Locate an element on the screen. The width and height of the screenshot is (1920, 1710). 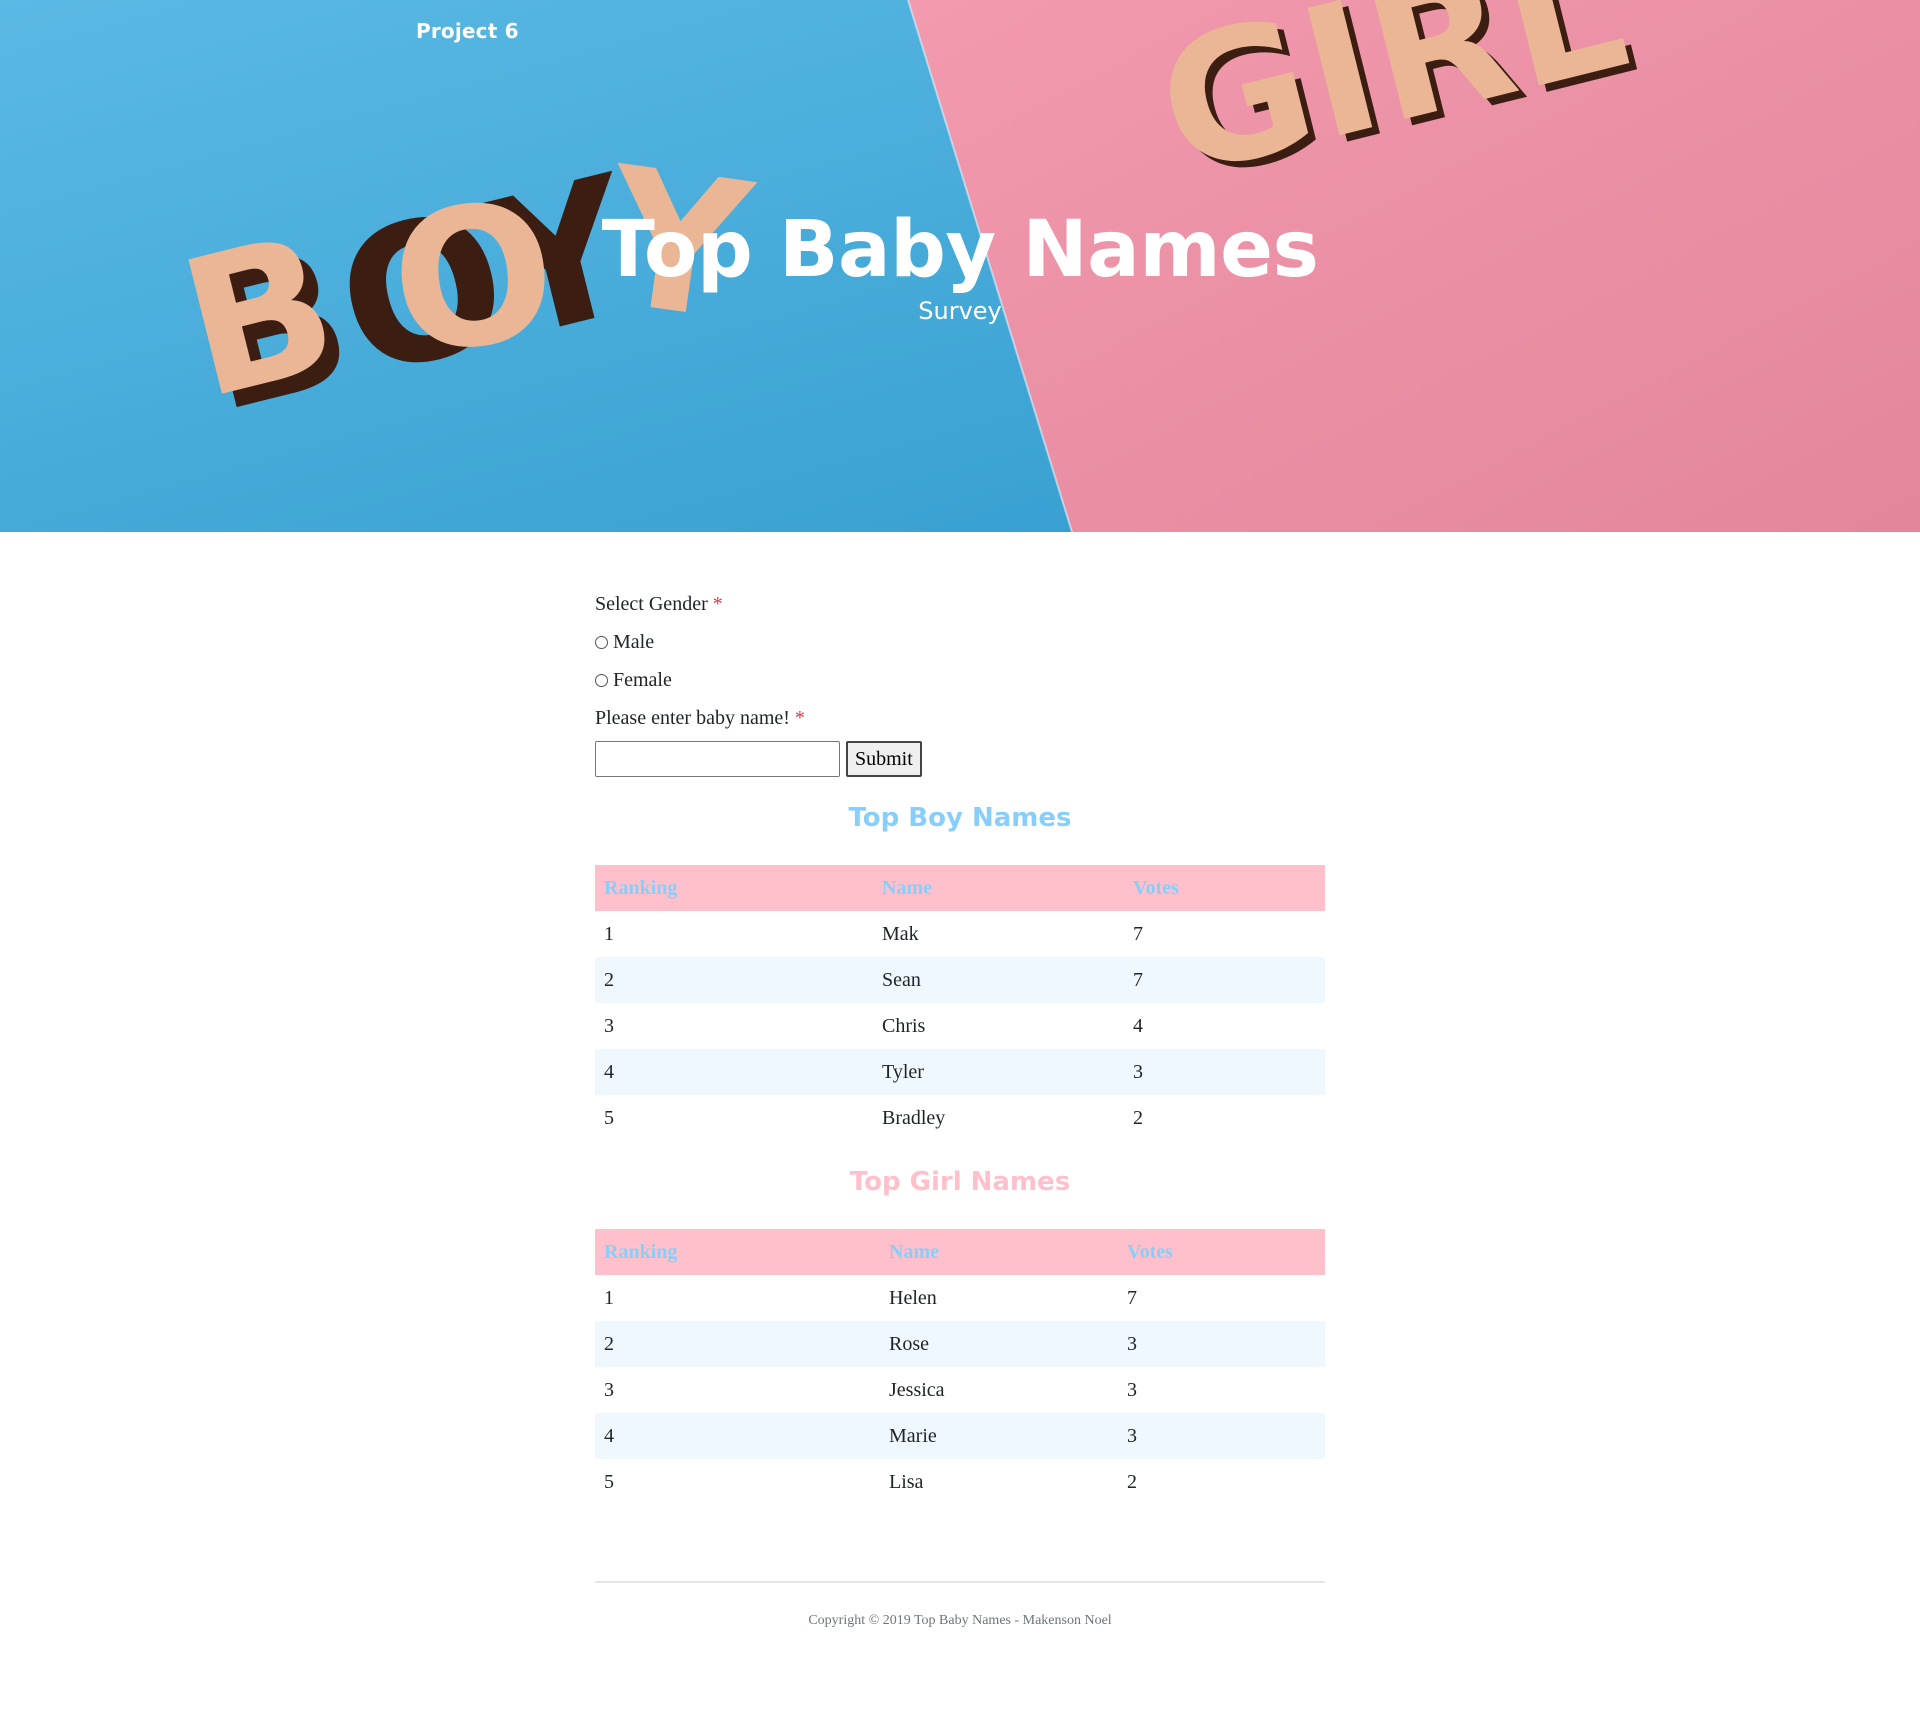
table-row: 2 Rose 3 is located at coordinates (960, 1344).